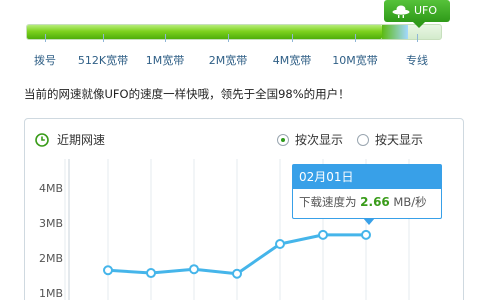 The image size is (480, 300). I want to click on view-by-day-option: 按天显示, so click(390, 139).